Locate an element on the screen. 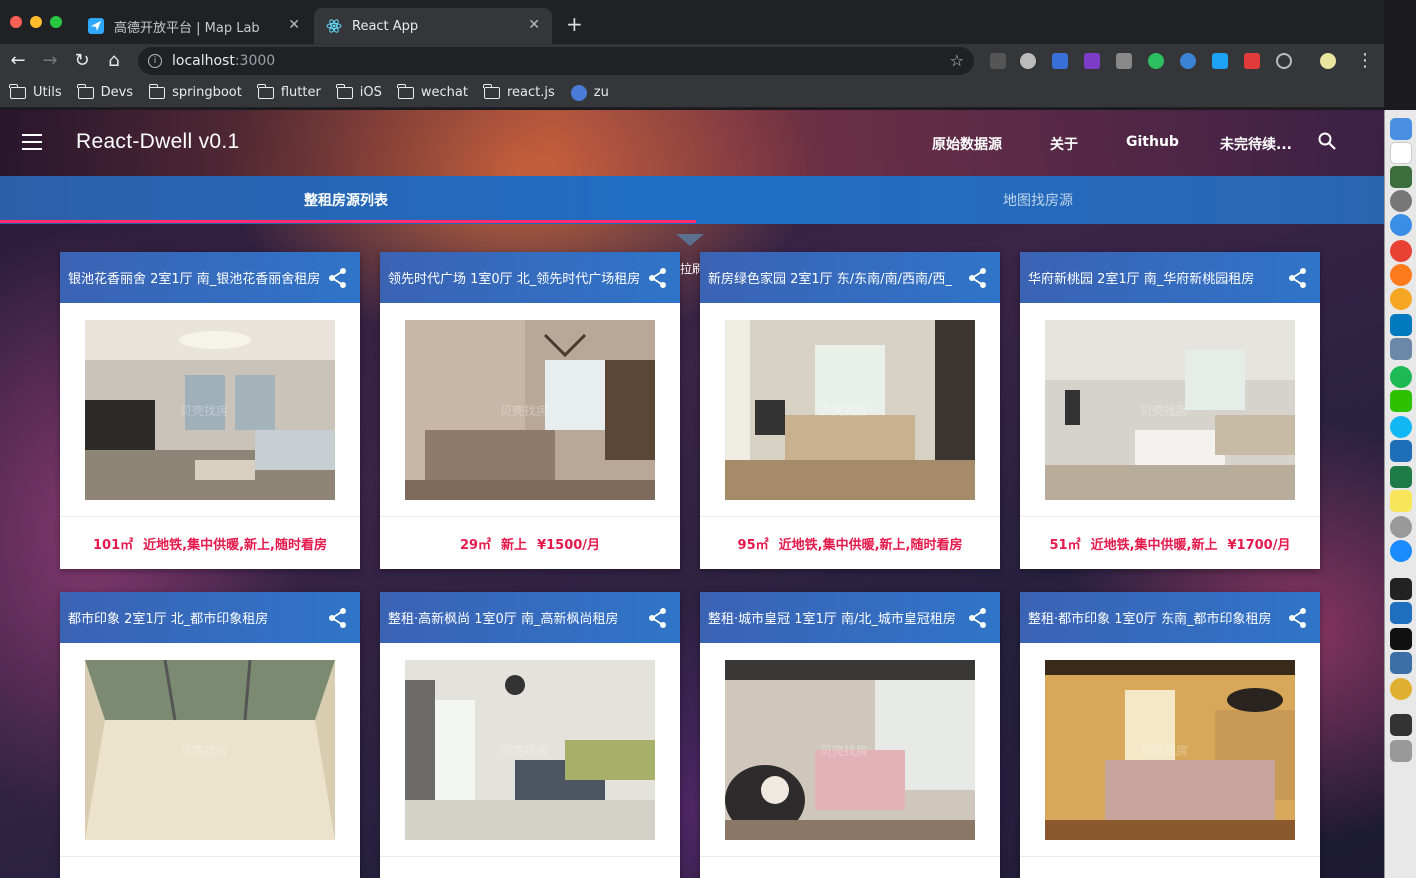  twitter-extension-icon is located at coordinates (1220, 61).